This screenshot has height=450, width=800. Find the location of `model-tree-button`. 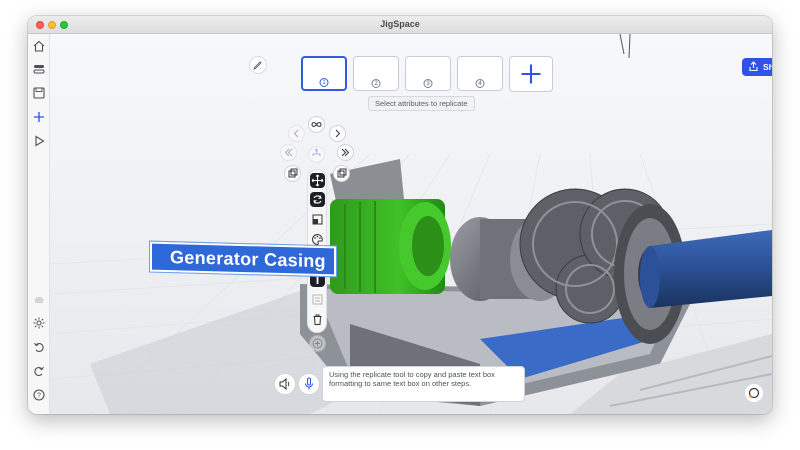

model-tree-button is located at coordinates (316, 154).